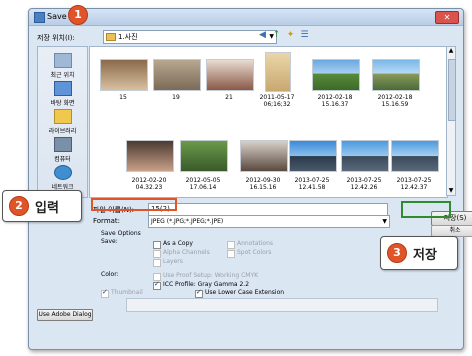 The image size is (472, 356). I want to click on file-name: 2012-02-18 15.16.59, so click(395, 101).